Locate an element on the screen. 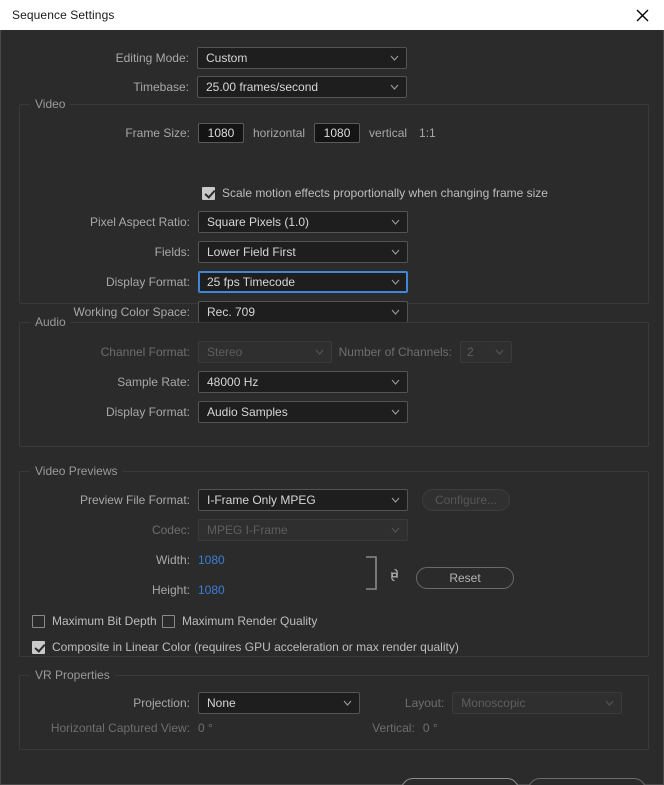 The height and width of the screenshot is (785, 664). channel-format-select: Stereo is located at coordinates (265, 352).